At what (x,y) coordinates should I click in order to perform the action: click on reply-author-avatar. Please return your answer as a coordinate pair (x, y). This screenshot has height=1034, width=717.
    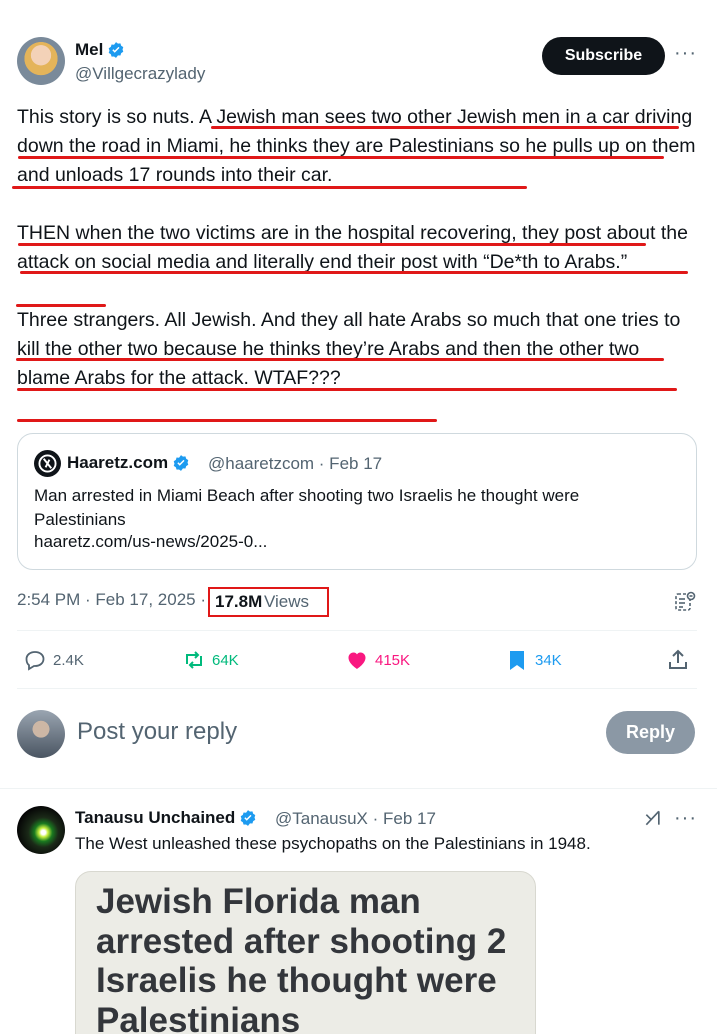
    Looking at the image, I should click on (41, 830).